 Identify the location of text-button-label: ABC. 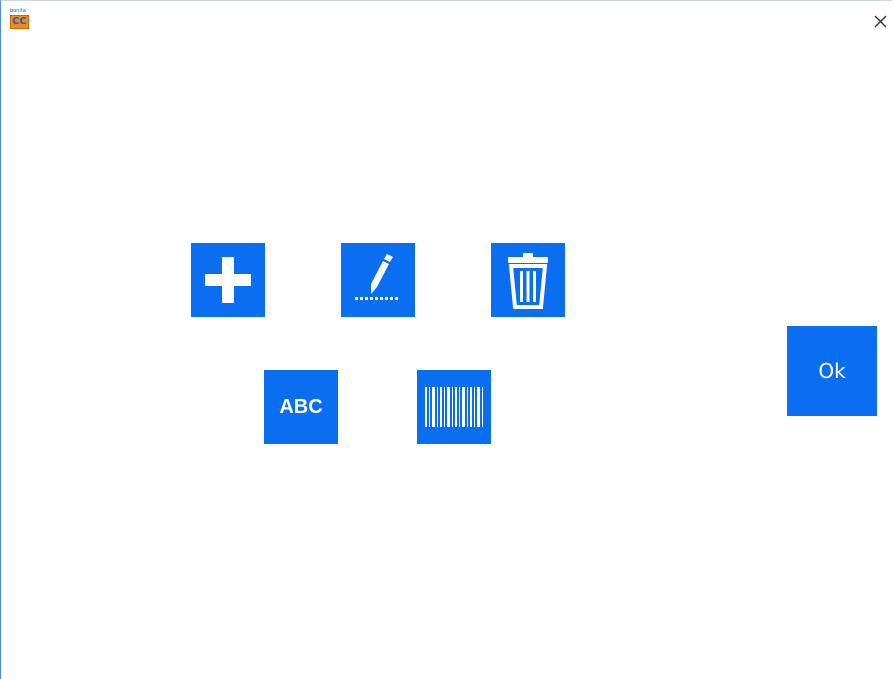
(301, 407).